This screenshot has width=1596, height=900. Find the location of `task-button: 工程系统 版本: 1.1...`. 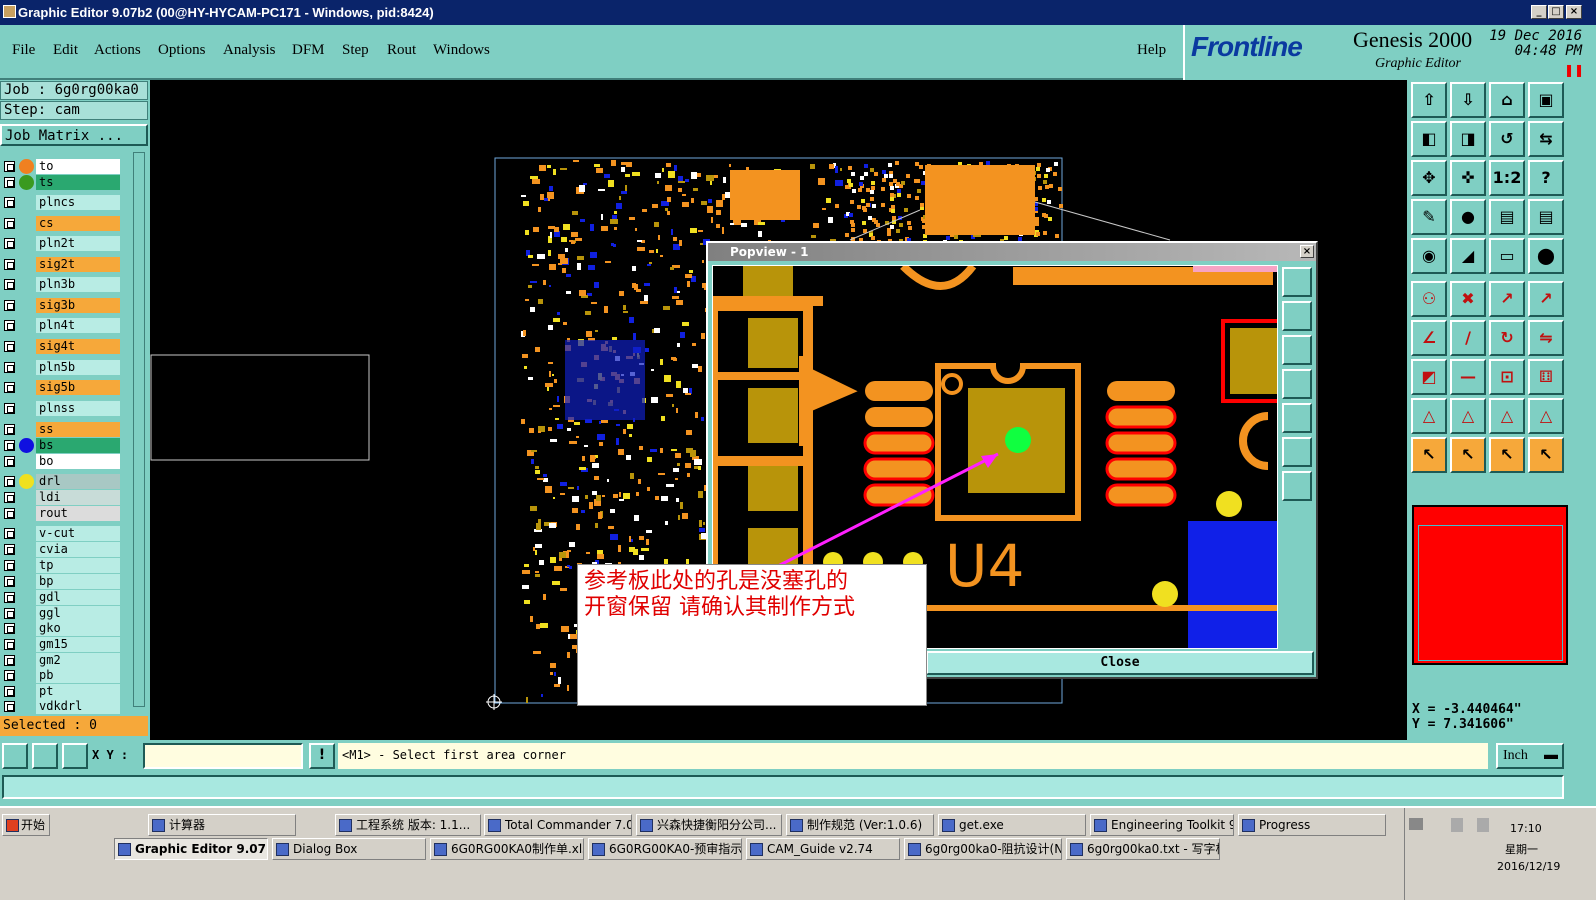

task-button: 工程系统 版本: 1.1... is located at coordinates (408, 825).